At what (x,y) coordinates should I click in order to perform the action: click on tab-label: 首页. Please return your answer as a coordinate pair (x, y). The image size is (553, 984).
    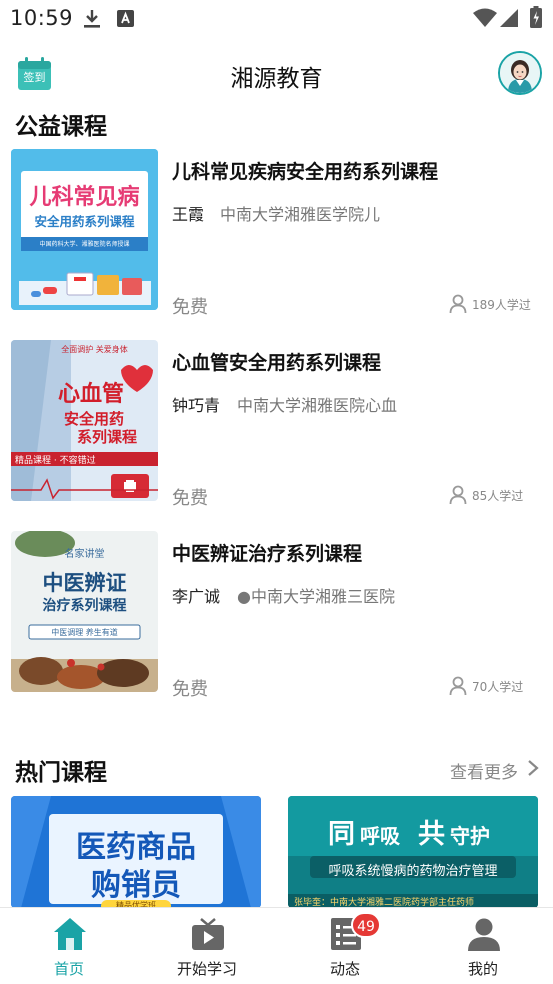
    Looking at the image, I should click on (68, 969).